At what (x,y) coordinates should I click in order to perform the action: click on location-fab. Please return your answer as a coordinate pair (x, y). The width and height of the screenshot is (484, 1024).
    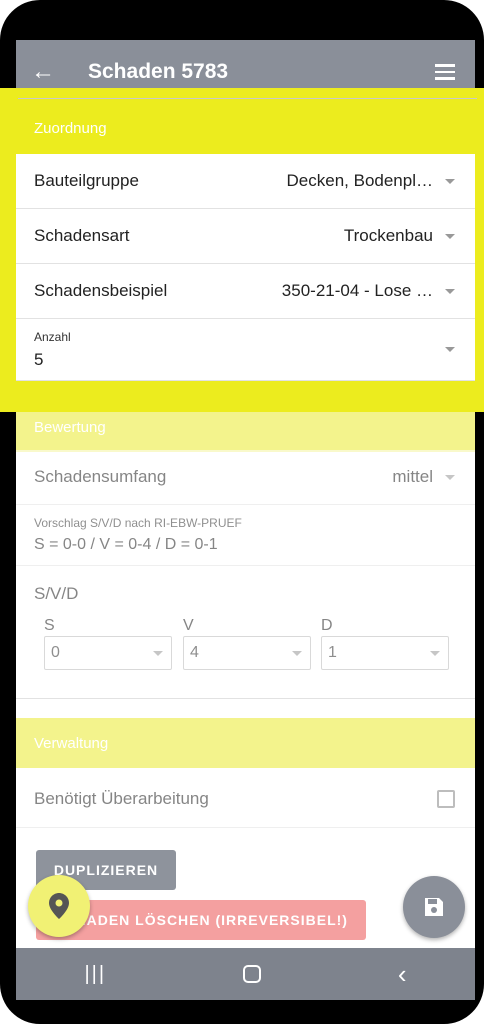
    Looking at the image, I should click on (59, 906).